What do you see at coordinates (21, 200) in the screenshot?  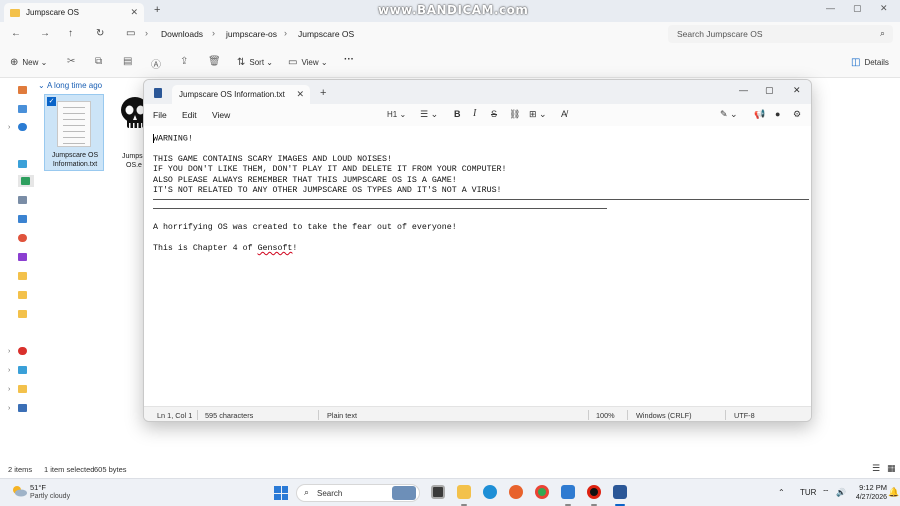 I see `sidebar-item-documents` at bounding box center [21, 200].